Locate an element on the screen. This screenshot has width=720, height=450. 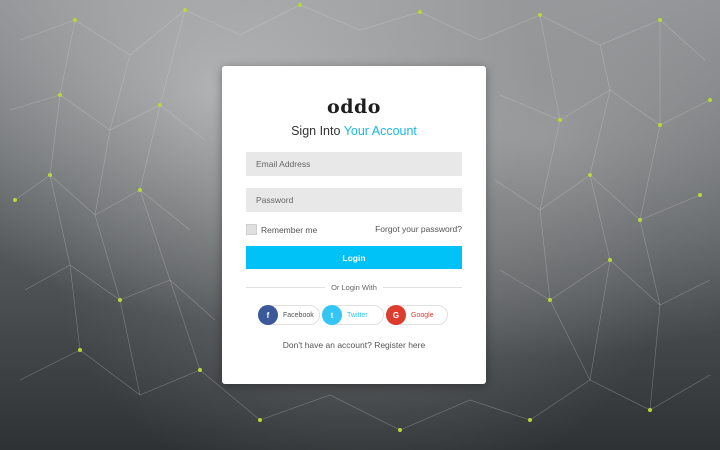
google-icon: G is located at coordinates (396, 315).